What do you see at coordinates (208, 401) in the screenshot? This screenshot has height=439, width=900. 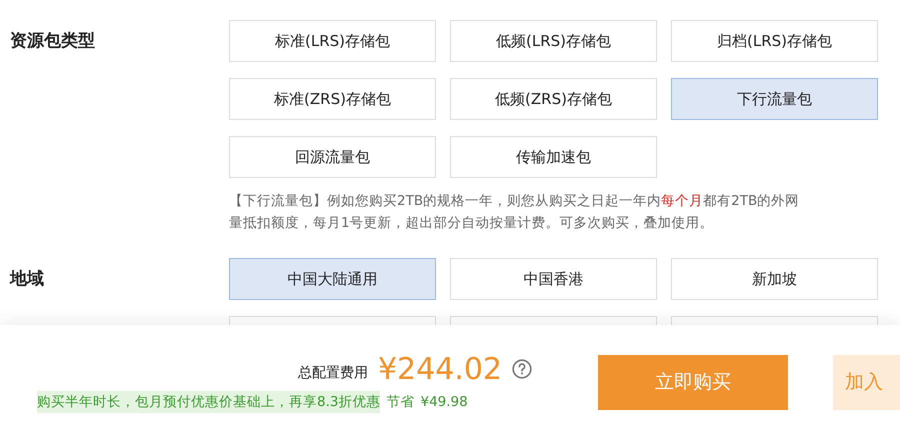 I see `promo-text: 购买半年时长，包月预付优惠价基础上，再享8.3折优惠` at bounding box center [208, 401].